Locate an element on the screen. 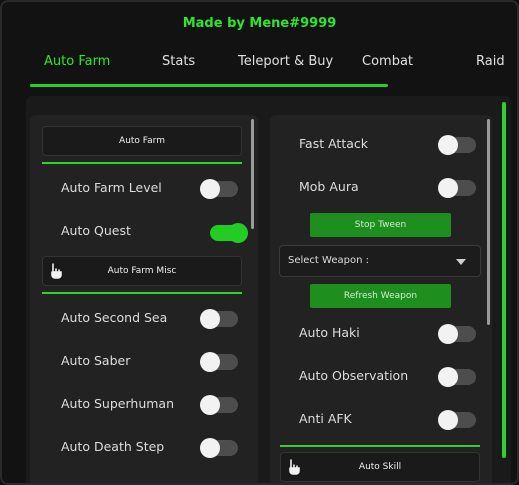 This screenshot has width=519, height=485. section-auto-skill-label: Auto Skill is located at coordinates (380, 467).